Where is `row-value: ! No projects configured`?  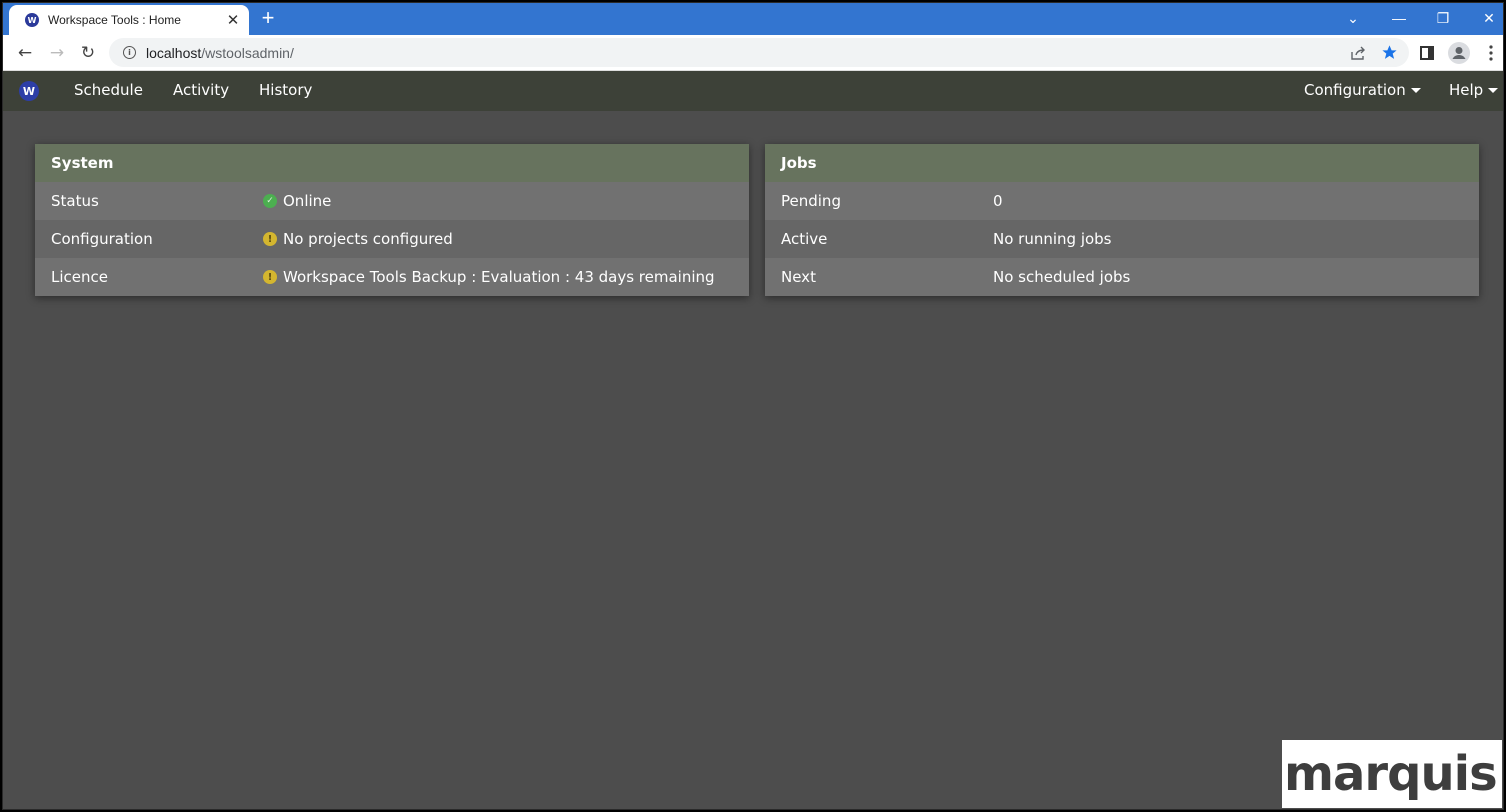 row-value: ! No projects configured is located at coordinates (358, 239).